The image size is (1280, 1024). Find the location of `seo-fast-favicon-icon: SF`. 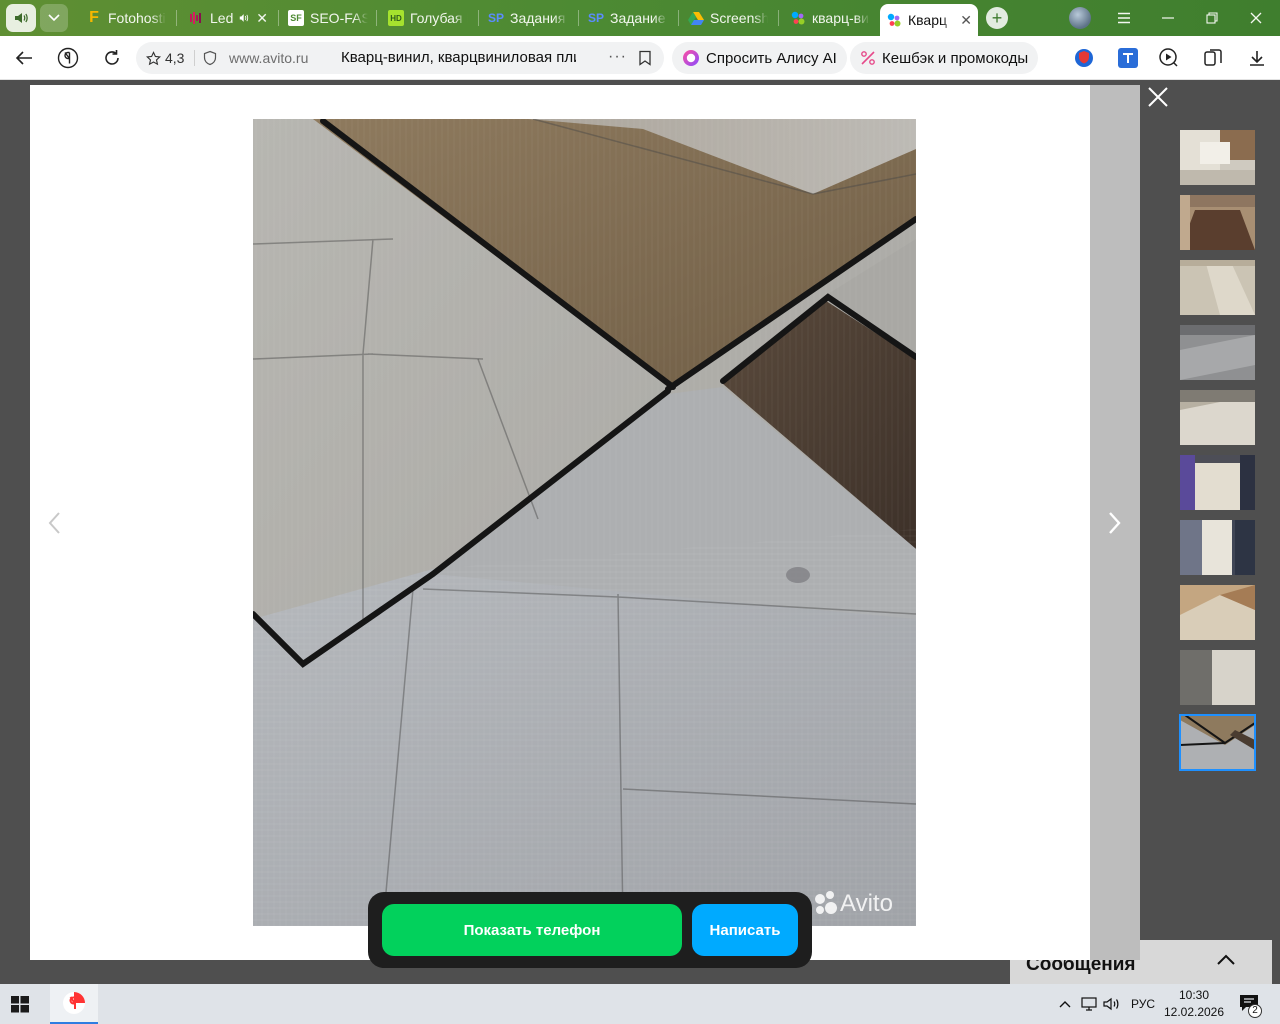

seo-fast-favicon-icon: SF is located at coordinates (296, 18).